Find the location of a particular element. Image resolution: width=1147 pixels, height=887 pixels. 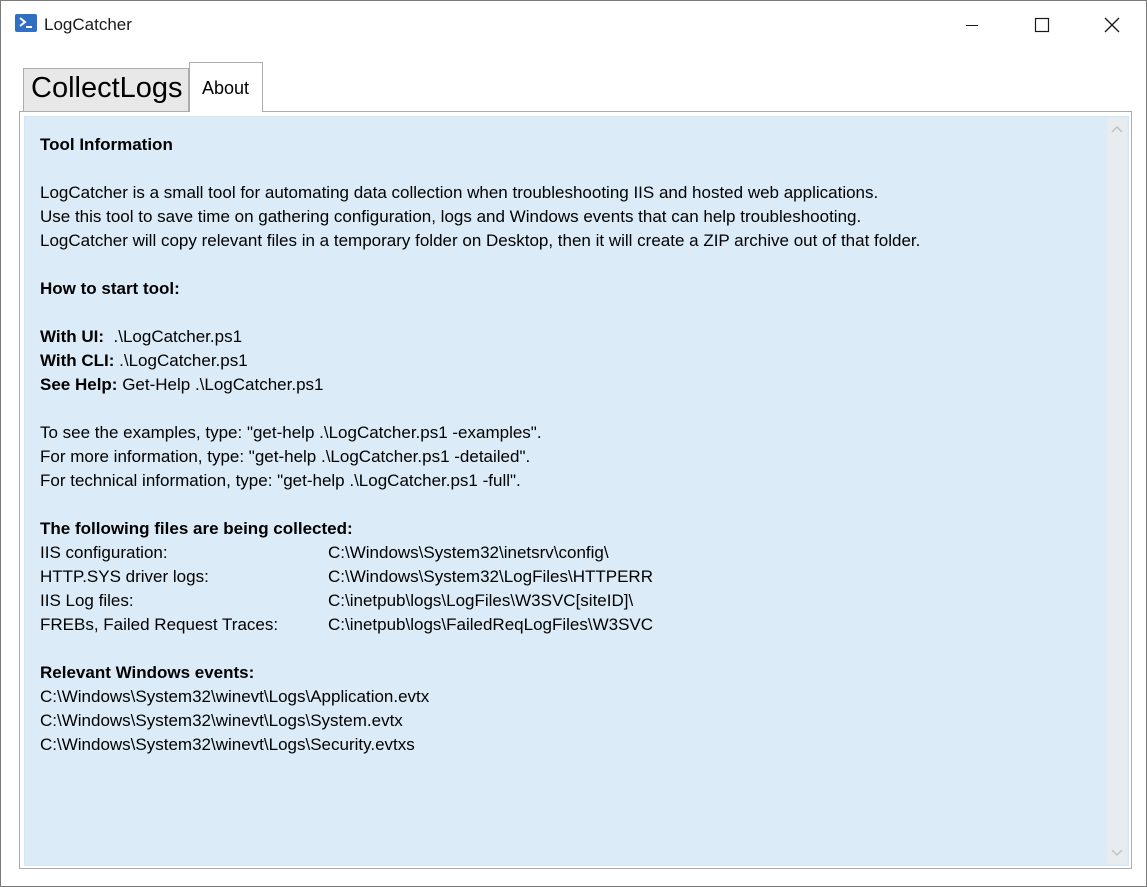

maximize-button is located at coordinates (1042, 25).